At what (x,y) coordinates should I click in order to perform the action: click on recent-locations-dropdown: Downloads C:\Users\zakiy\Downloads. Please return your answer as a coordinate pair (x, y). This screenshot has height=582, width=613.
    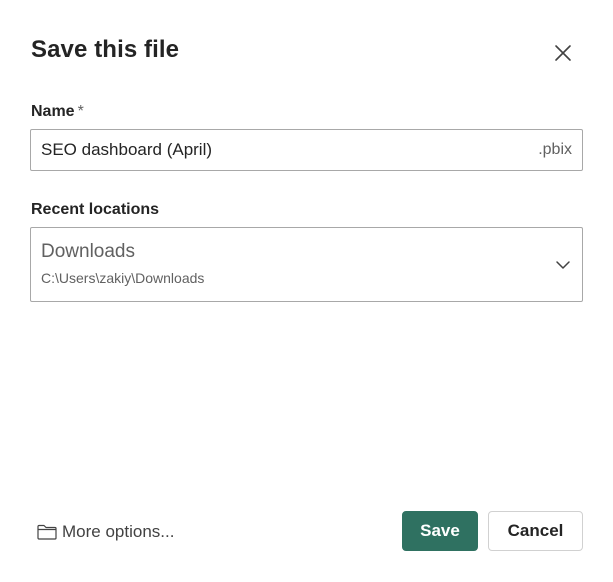
    Looking at the image, I should click on (306, 264).